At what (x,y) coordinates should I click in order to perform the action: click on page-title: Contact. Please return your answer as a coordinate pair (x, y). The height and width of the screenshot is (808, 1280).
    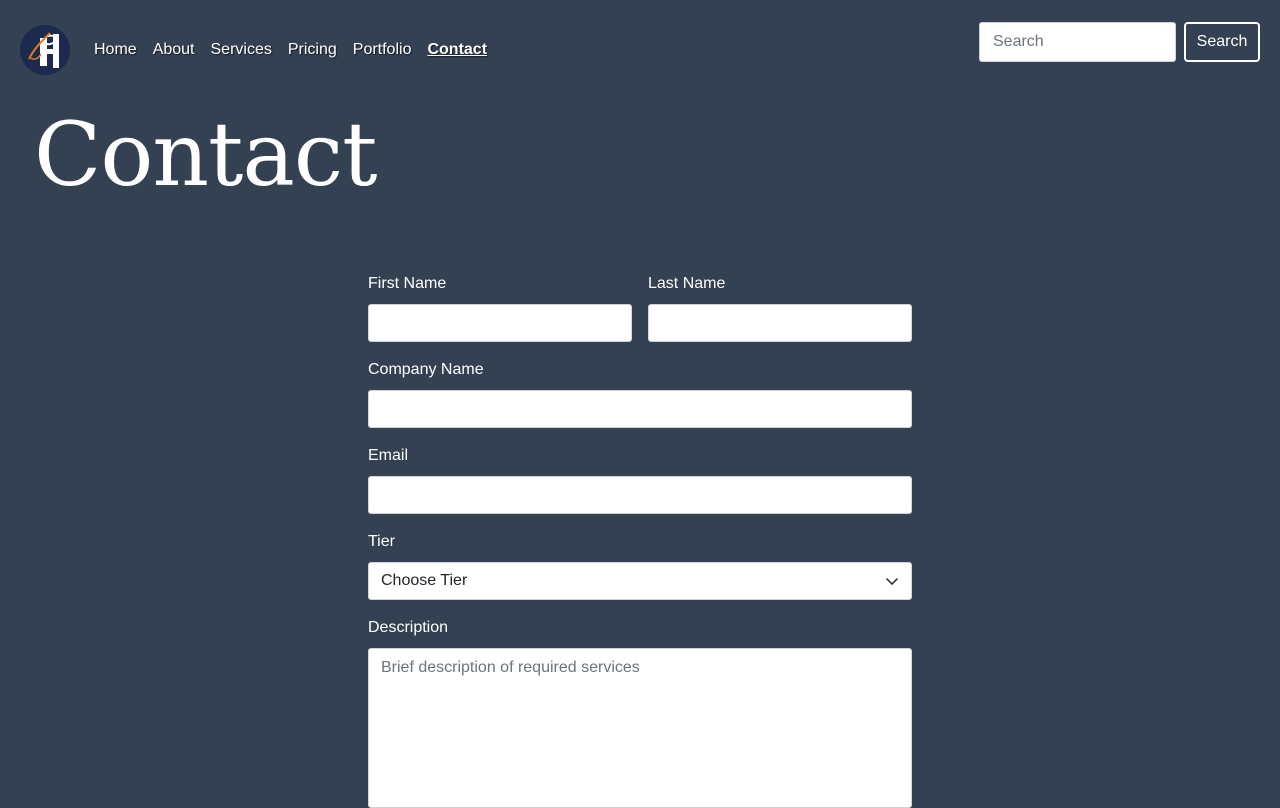
    Looking at the image, I should click on (205, 154).